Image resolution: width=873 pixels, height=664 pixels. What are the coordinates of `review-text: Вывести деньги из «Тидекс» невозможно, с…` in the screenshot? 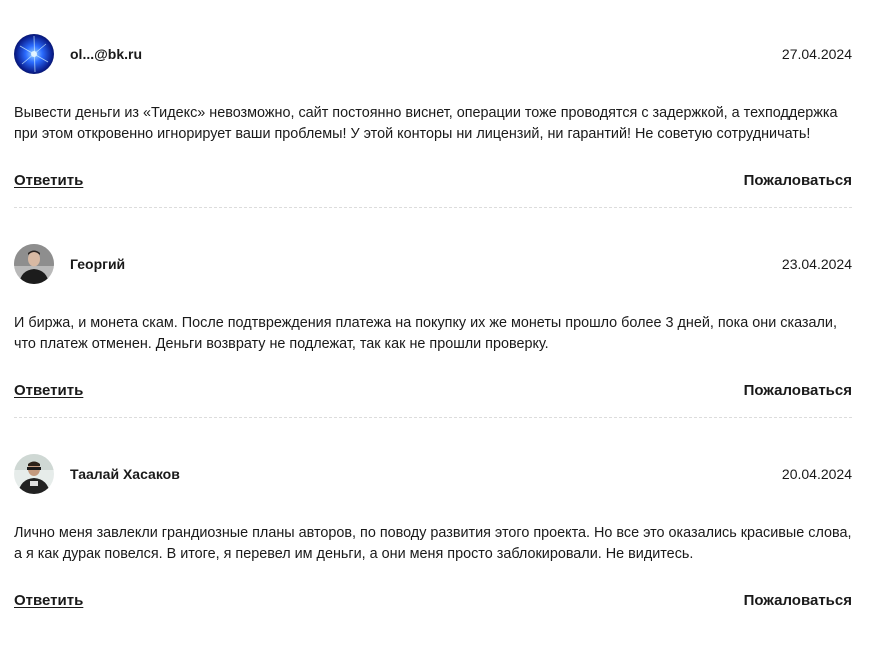 It's located at (426, 123).